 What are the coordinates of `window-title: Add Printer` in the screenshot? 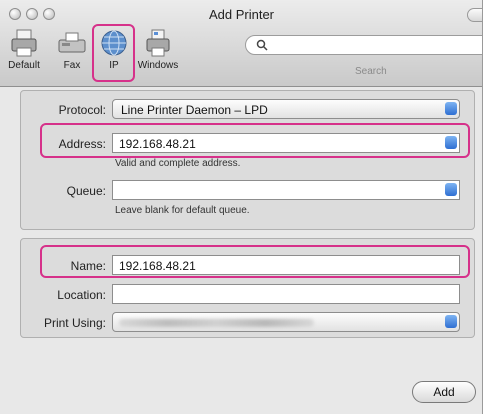 It's located at (241, 14).